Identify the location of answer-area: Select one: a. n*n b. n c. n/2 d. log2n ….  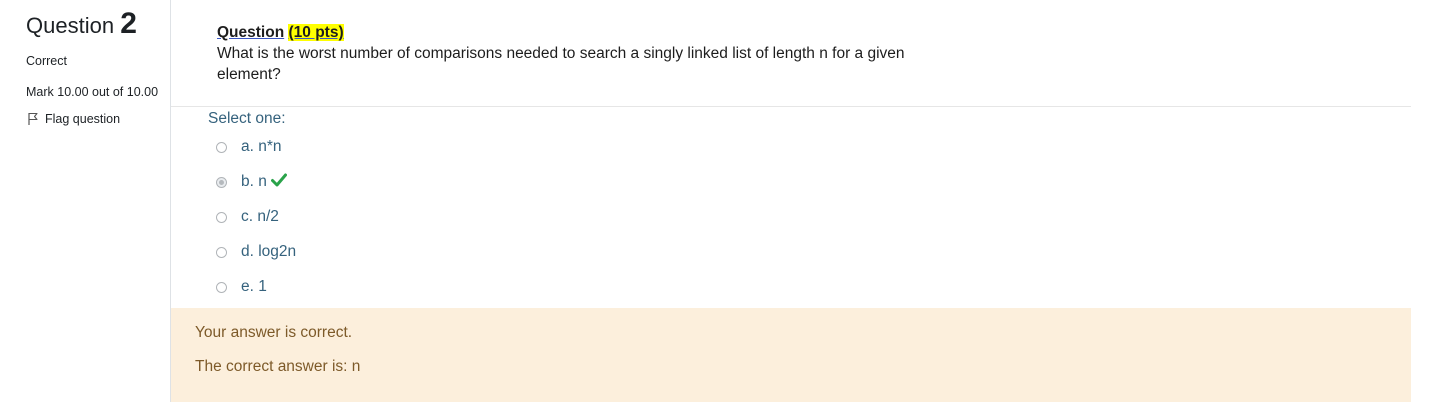
(252, 211).